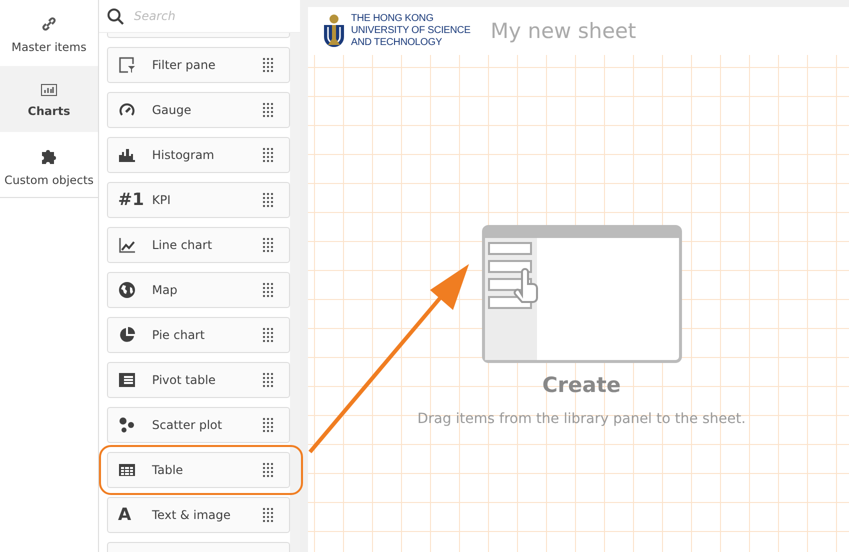 Image resolution: width=849 pixels, height=552 pixels. I want to click on library-item: Gauge, so click(198, 110).